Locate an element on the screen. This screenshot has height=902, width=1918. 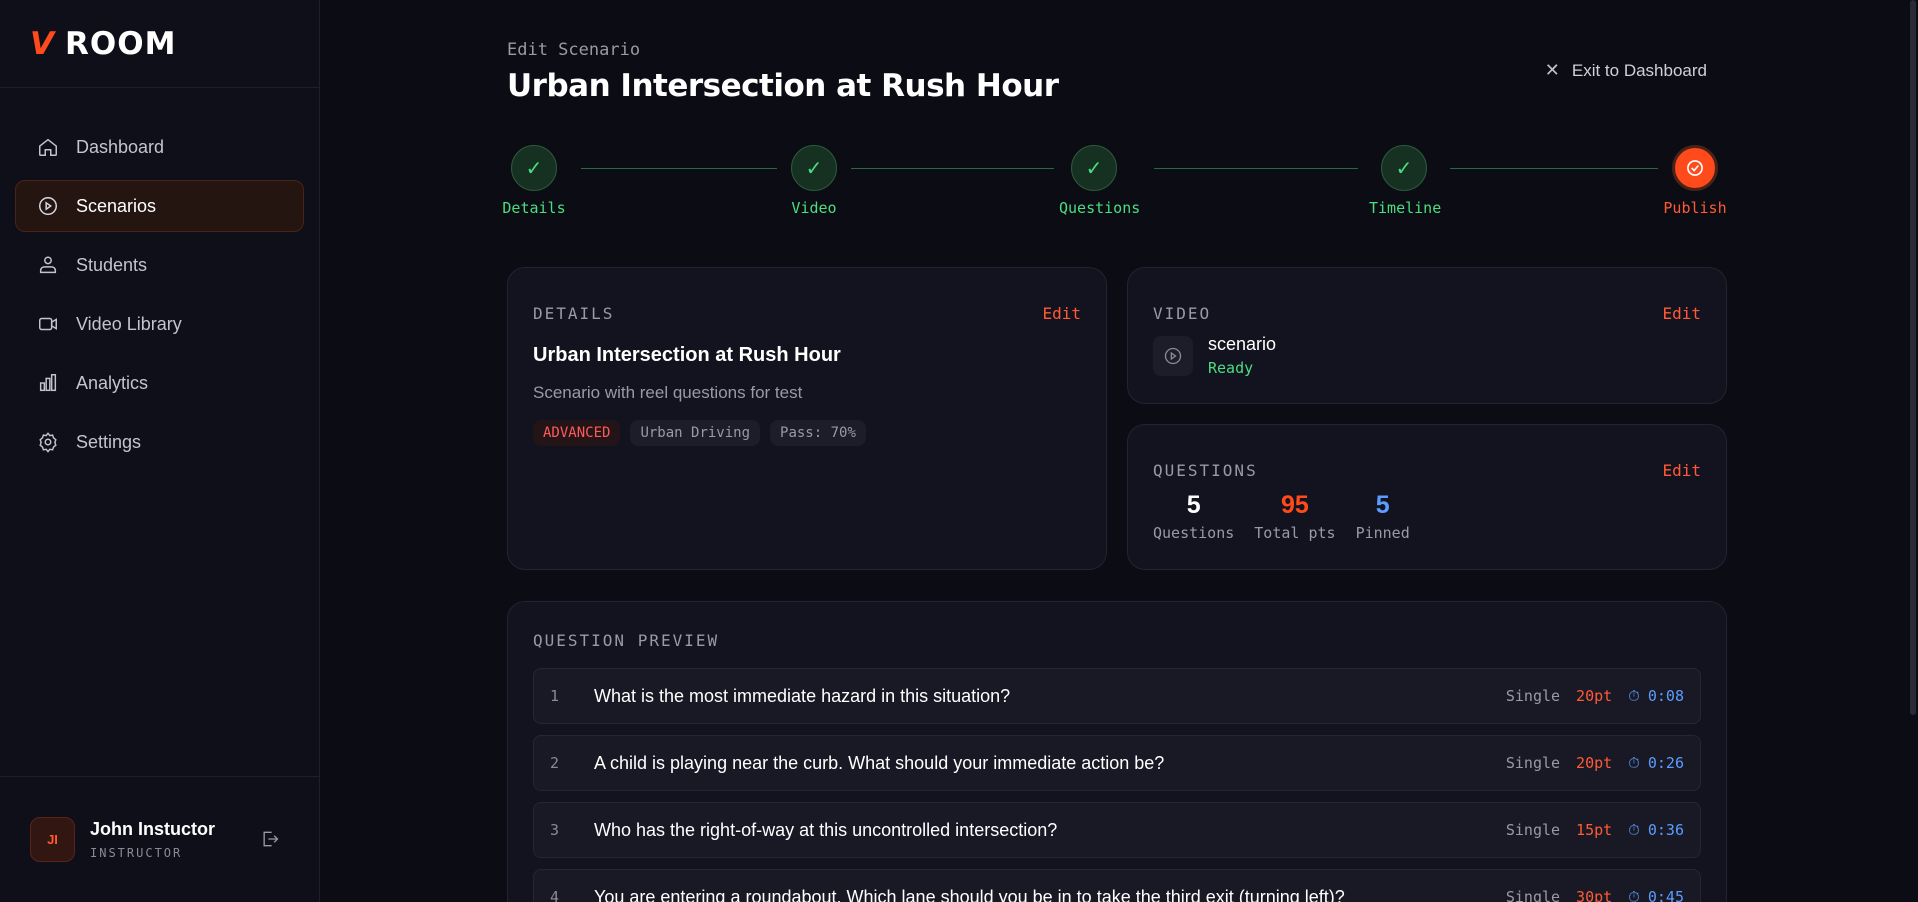
edit-questions-button: Edit is located at coordinates (1681, 470).